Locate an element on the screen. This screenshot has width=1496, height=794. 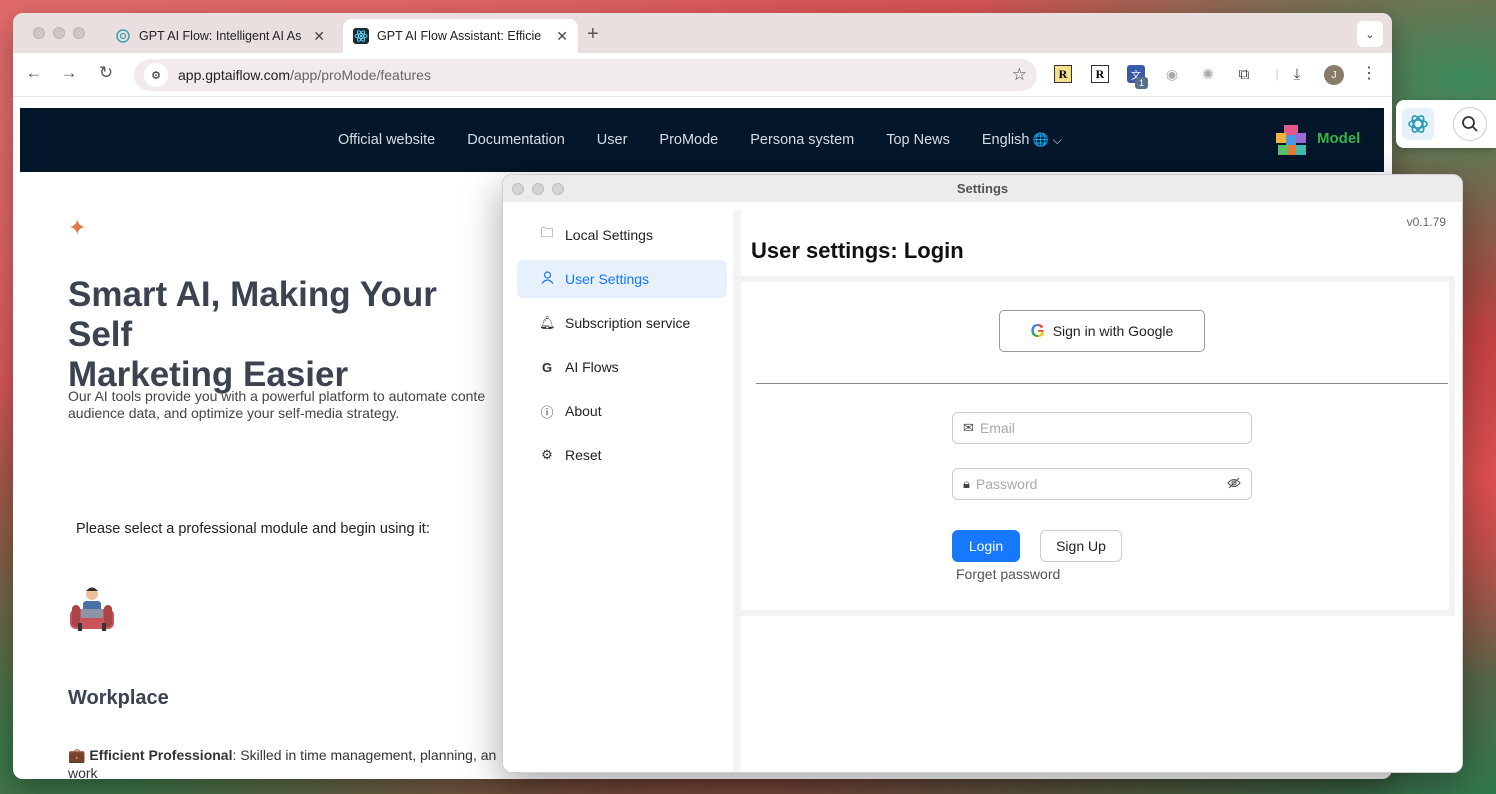
globe-icon: 🌐 is located at coordinates (1040, 139).